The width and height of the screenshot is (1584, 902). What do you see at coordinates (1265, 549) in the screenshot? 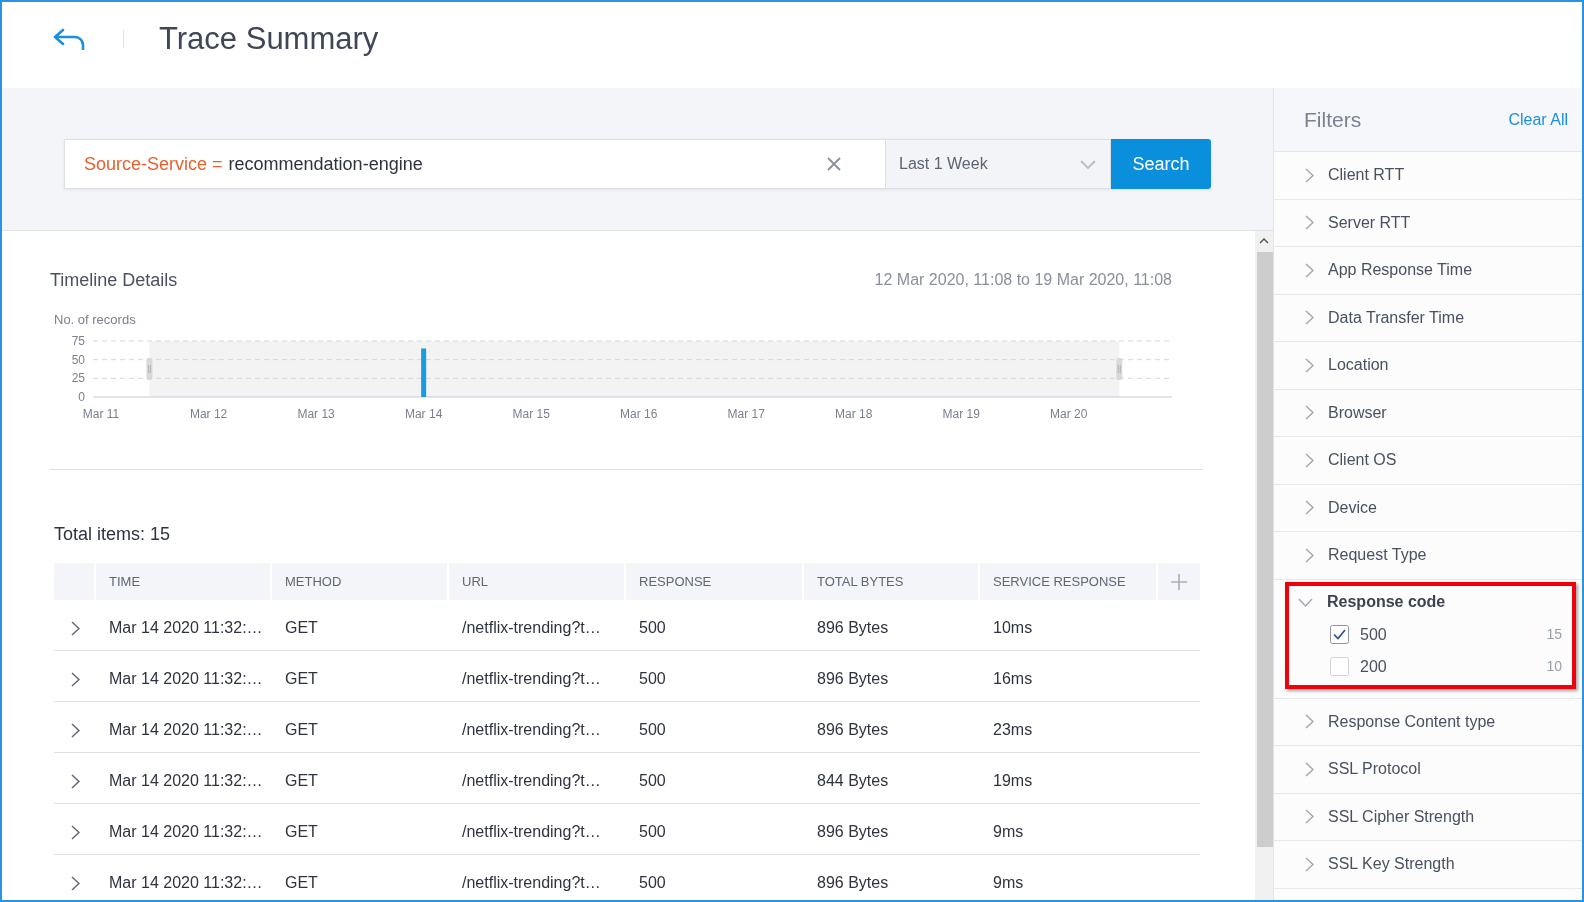
I see `scrollbar-thumb` at bounding box center [1265, 549].